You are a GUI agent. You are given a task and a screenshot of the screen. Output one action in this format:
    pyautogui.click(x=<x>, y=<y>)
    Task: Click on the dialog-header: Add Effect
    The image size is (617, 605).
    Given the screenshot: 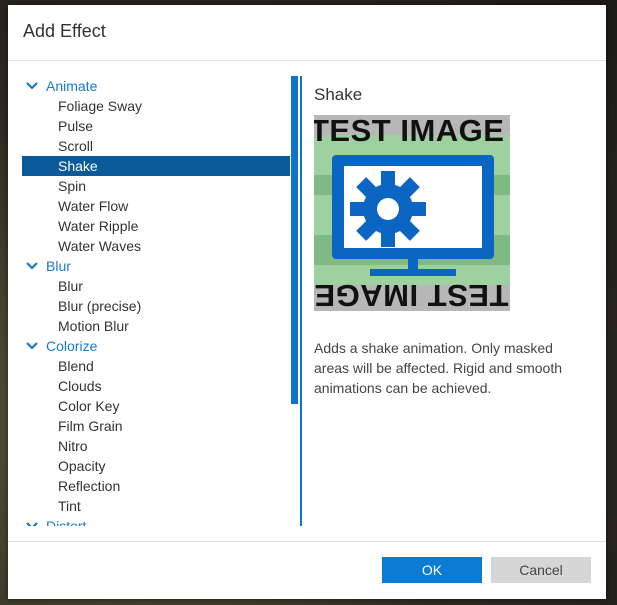 What is the action you would take?
    pyautogui.click(x=307, y=33)
    